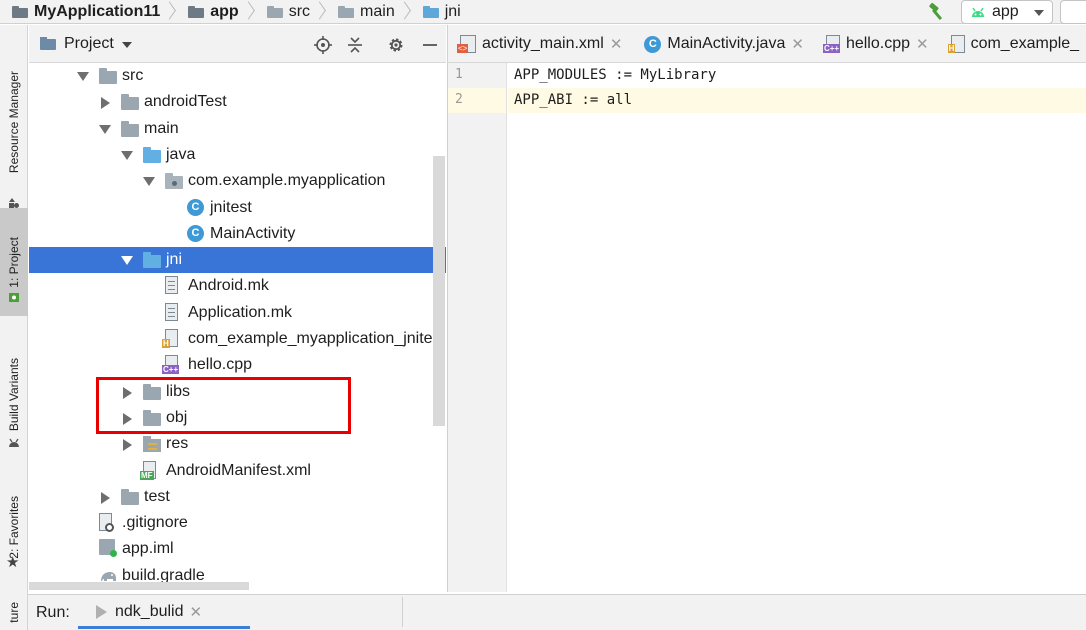  I want to click on tree-item-label: src, so click(133, 75).